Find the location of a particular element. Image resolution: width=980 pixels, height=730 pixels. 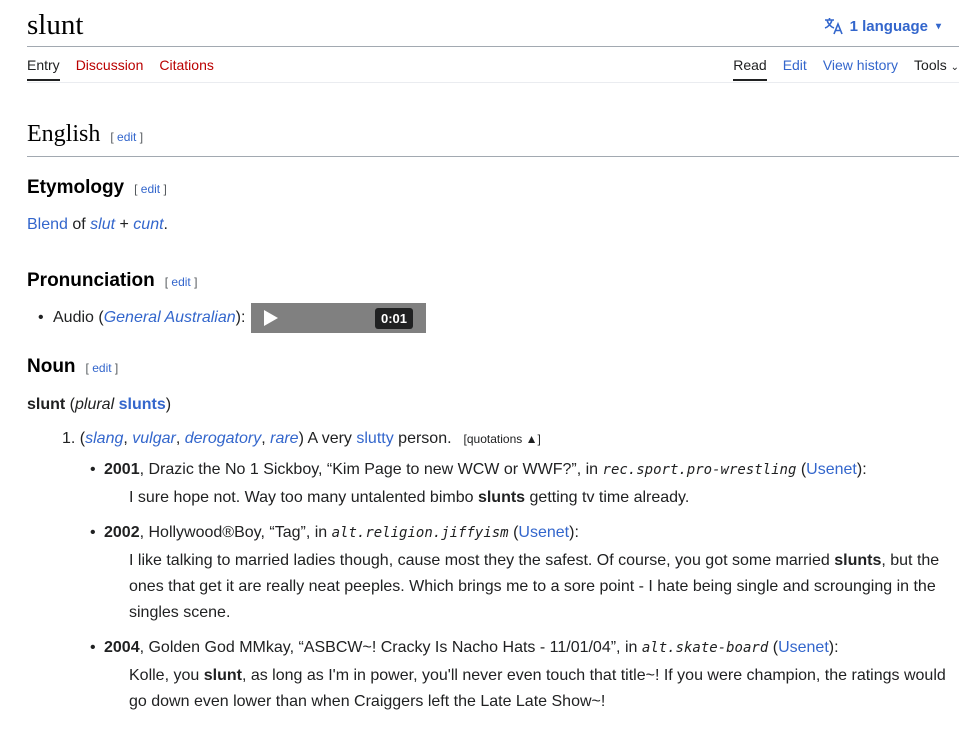

chevron-down-icon: ▾ is located at coordinates (938, 26).